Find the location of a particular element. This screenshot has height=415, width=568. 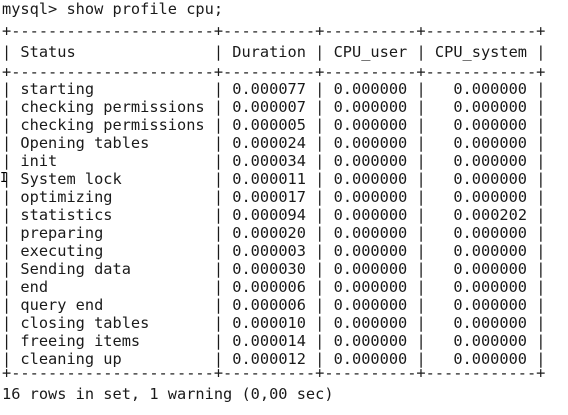

cell-duration: 0.000030 is located at coordinates (269, 269).